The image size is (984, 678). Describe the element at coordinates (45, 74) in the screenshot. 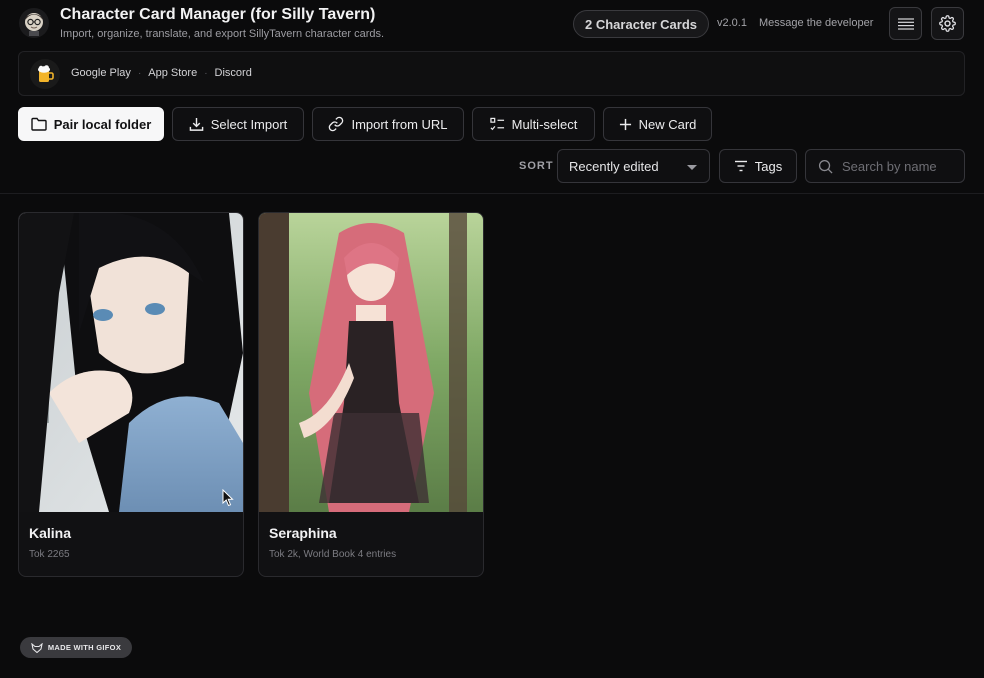

I see `beer-mug-icon` at that location.